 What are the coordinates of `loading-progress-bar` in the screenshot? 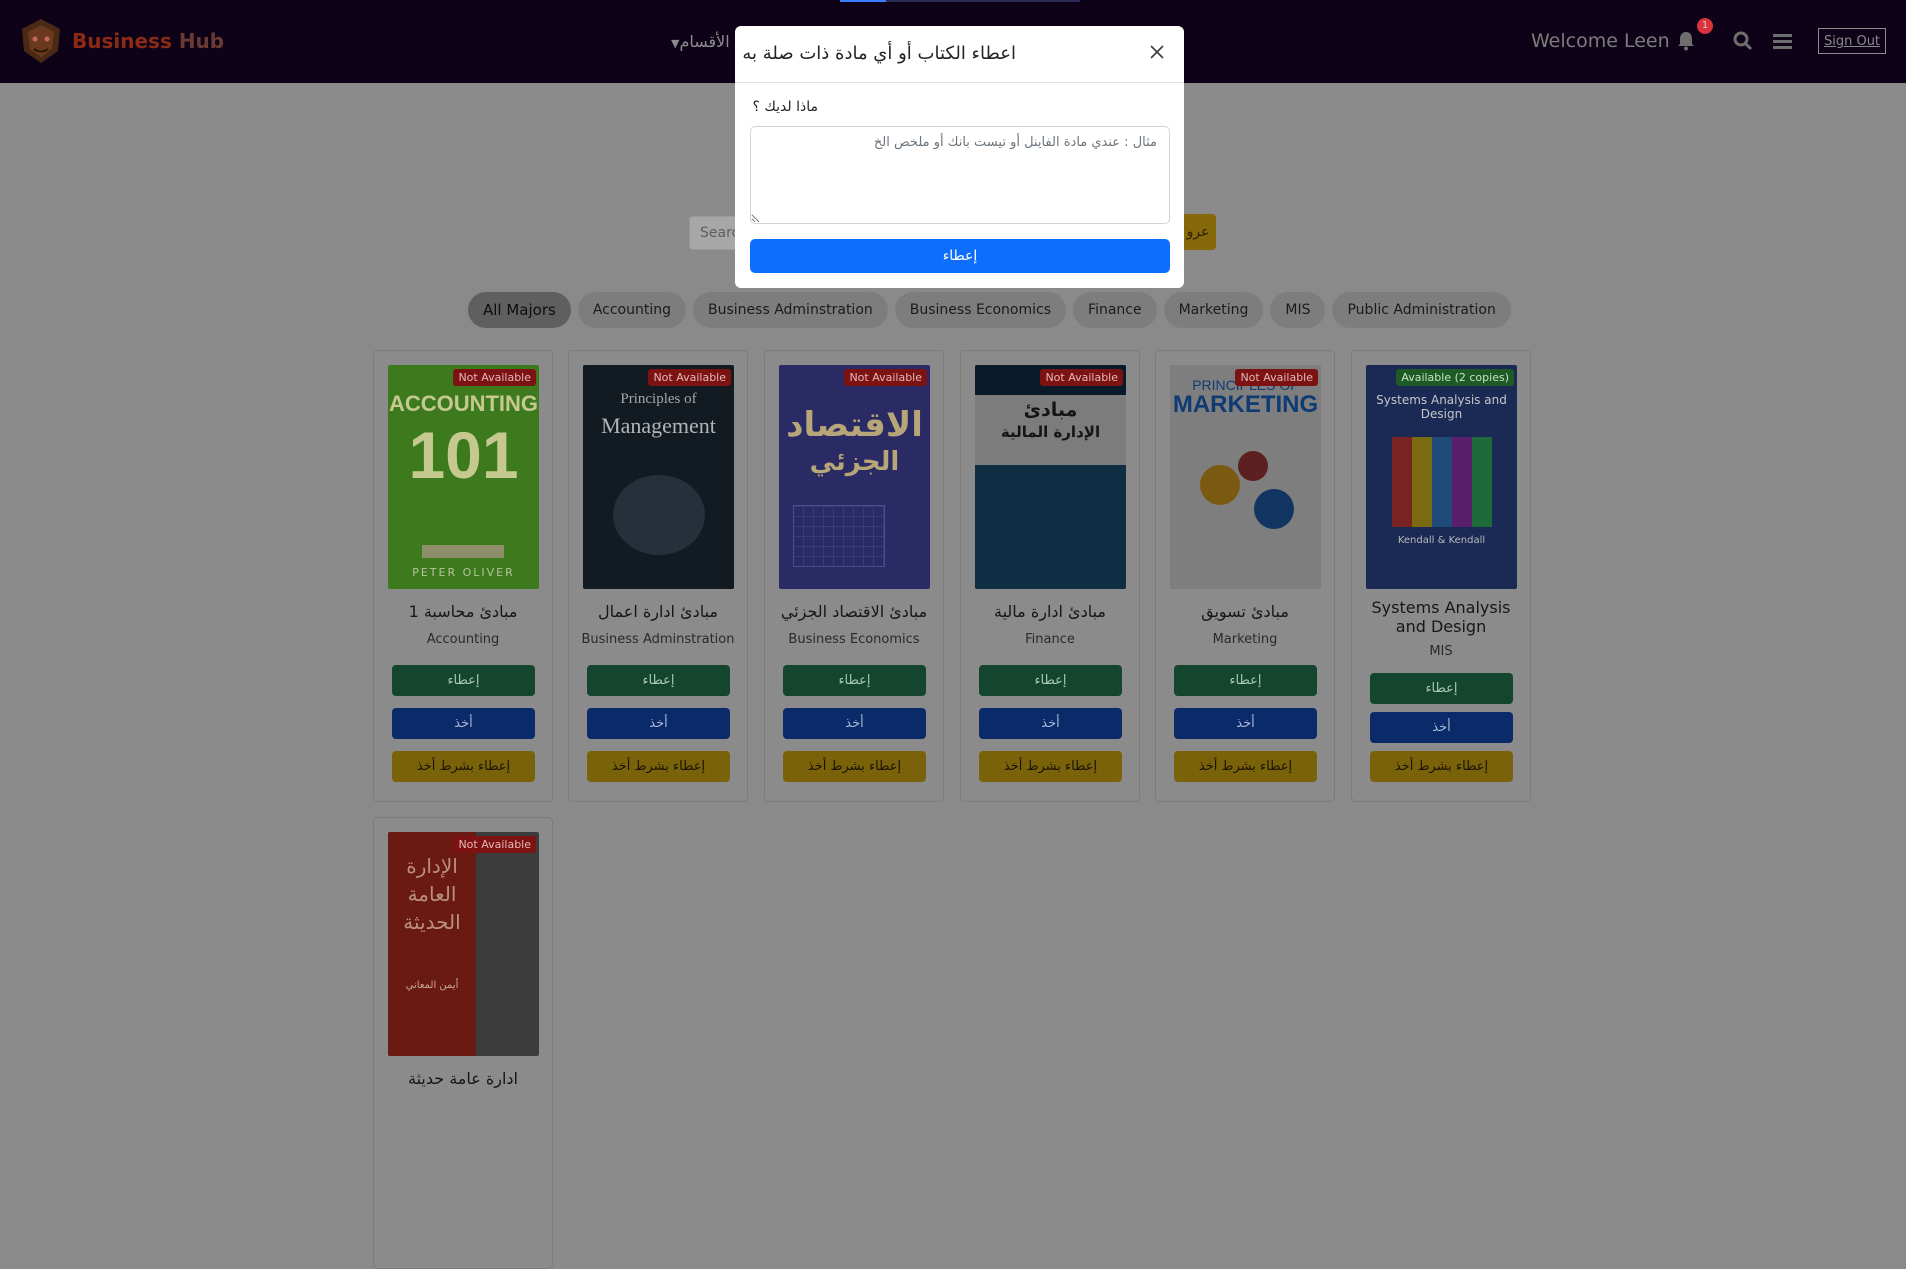 It's located at (960, 1).